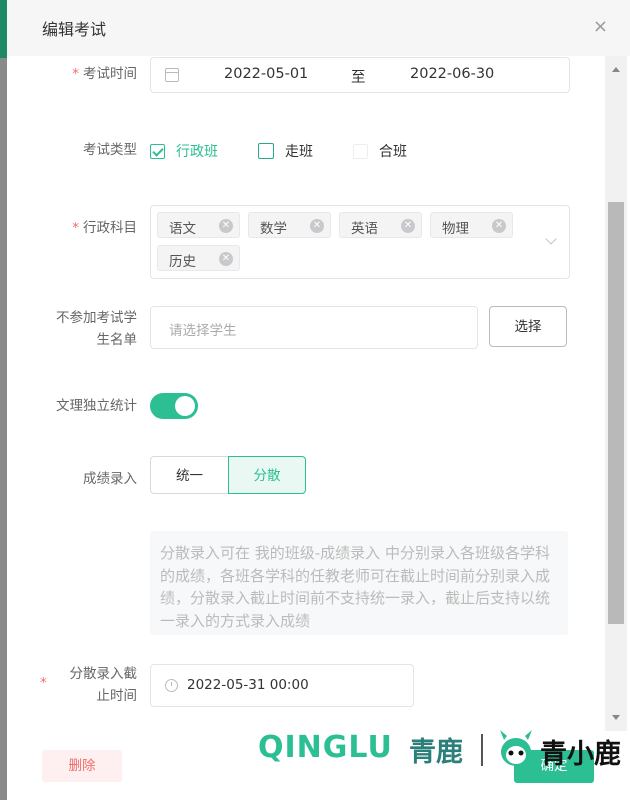 This screenshot has height=800, width=630. I want to click on exam-time-label: * 考试时间, so click(104, 74).